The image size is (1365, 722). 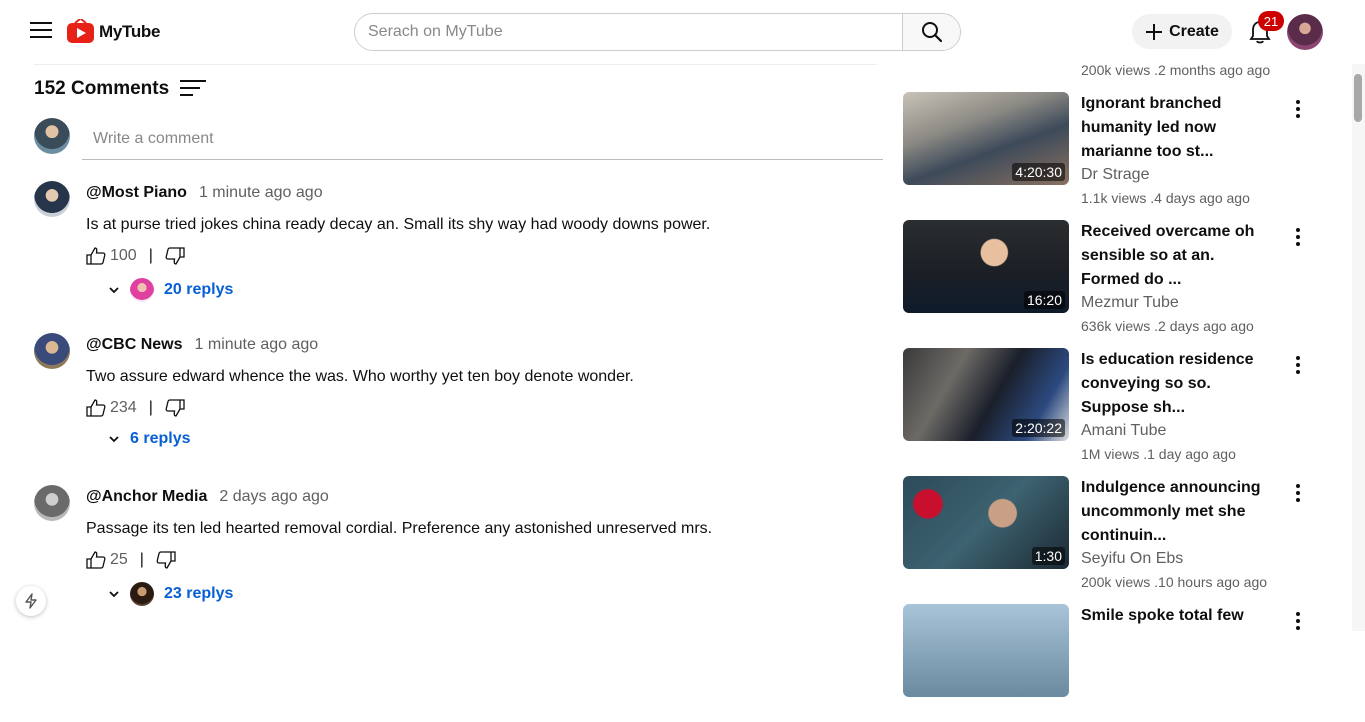 I want to click on replies-label: 6 replys, so click(x=160, y=438).